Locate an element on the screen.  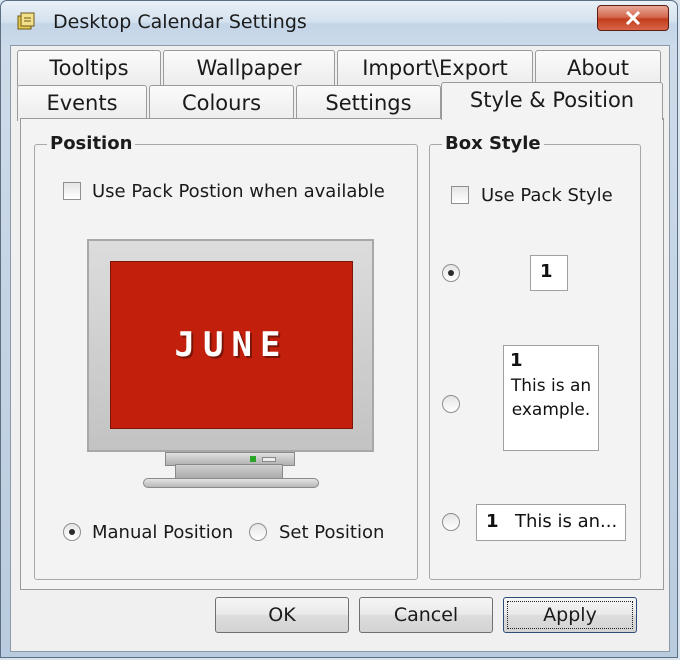
set-position-label: Set Position is located at coordinates (331, 532).